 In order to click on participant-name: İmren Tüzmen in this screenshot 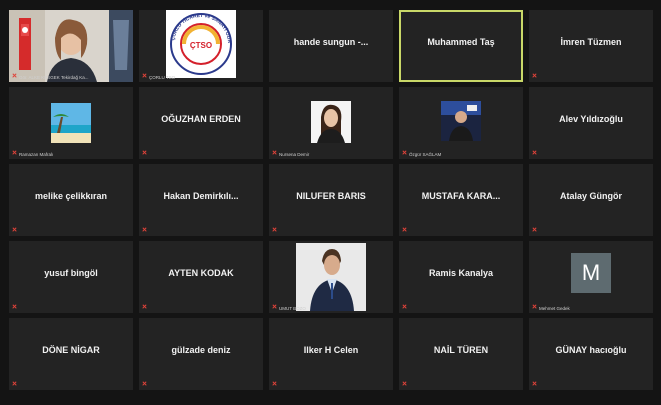, I will do `click(591, 42)`.